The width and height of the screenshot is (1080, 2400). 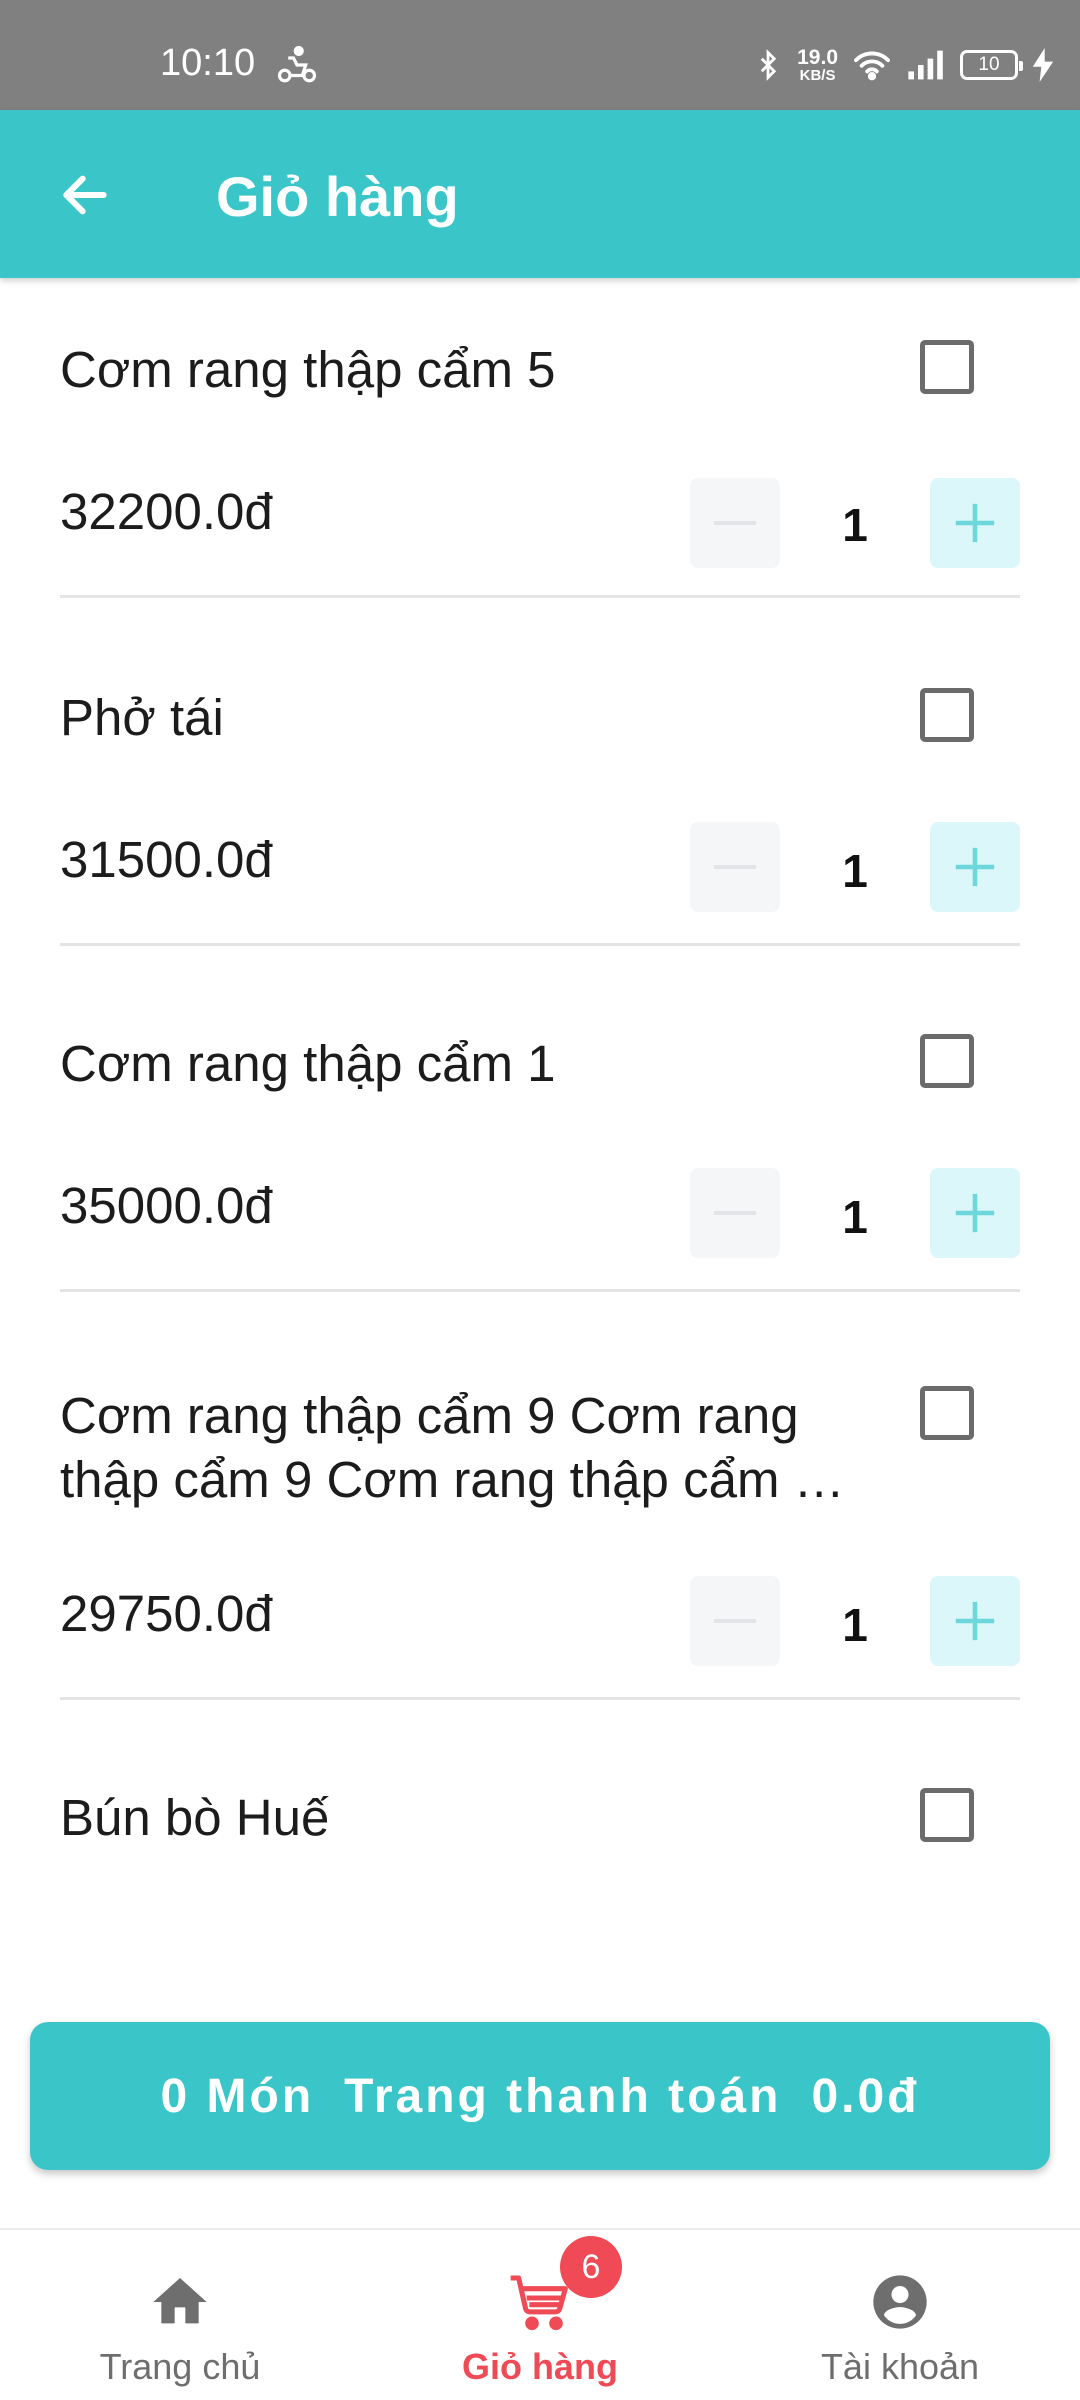 I want to click on charging-icon, so click(x=1043, y=65).